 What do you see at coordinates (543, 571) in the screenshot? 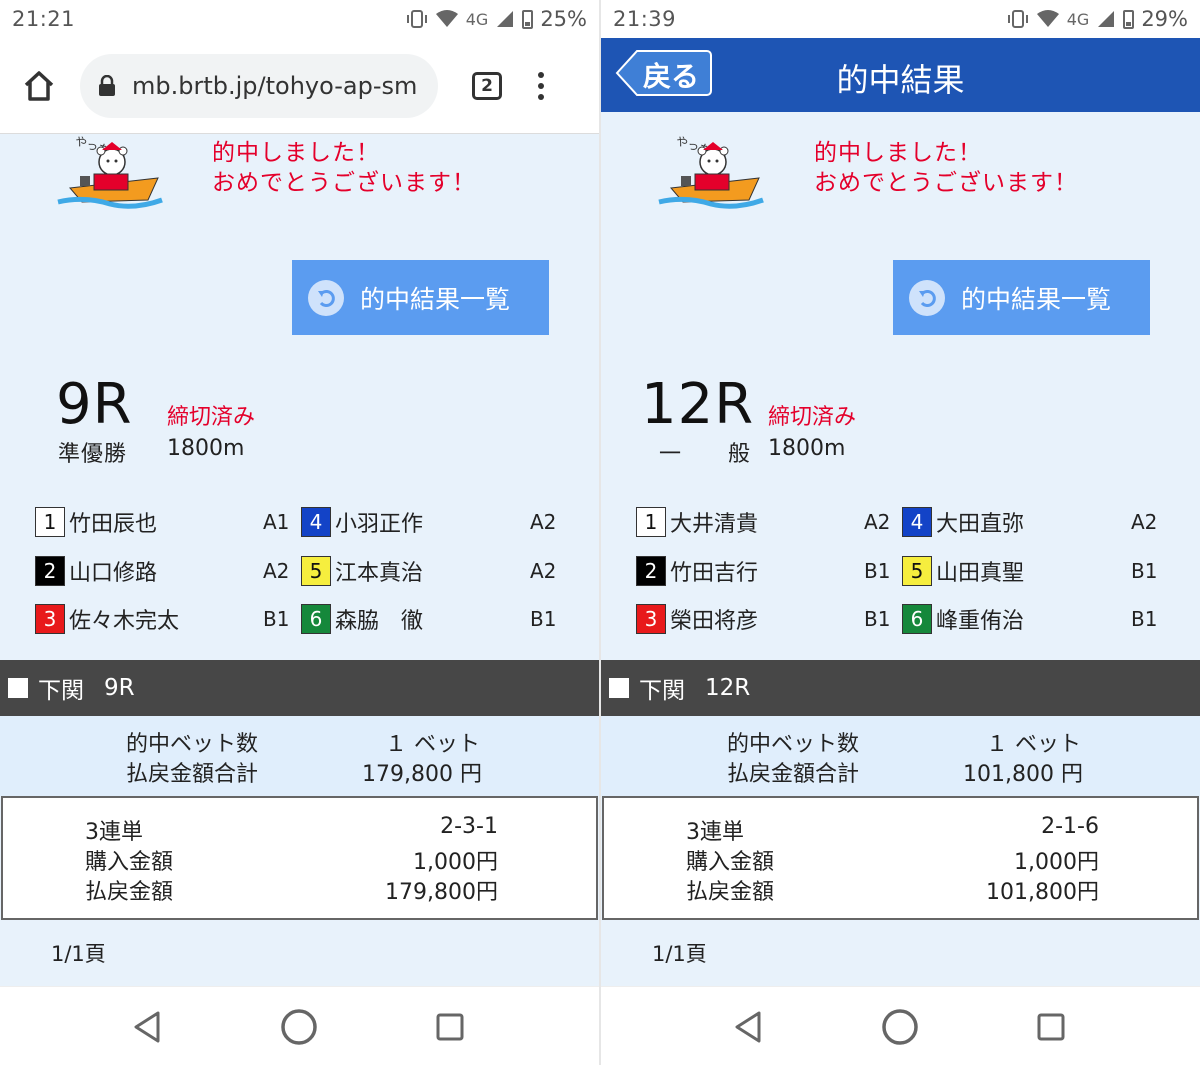
I see `racer-5-rank: A2` at bounding box center [543, 571].